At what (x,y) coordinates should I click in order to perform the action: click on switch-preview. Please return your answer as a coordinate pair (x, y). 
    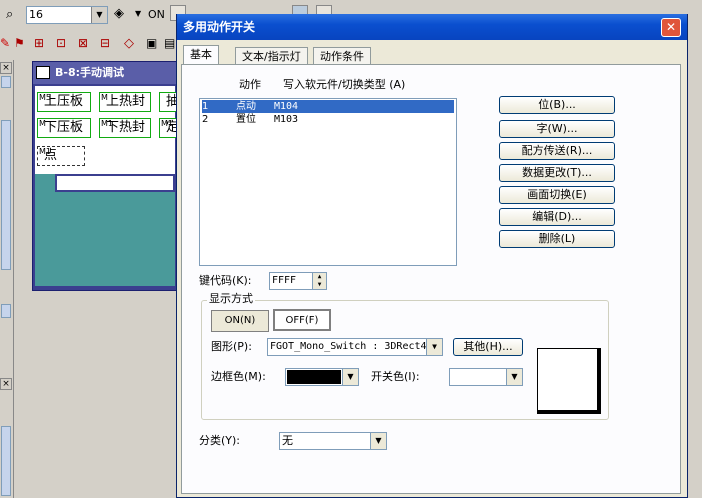
    Looking at the image, I should click on (569, 381).